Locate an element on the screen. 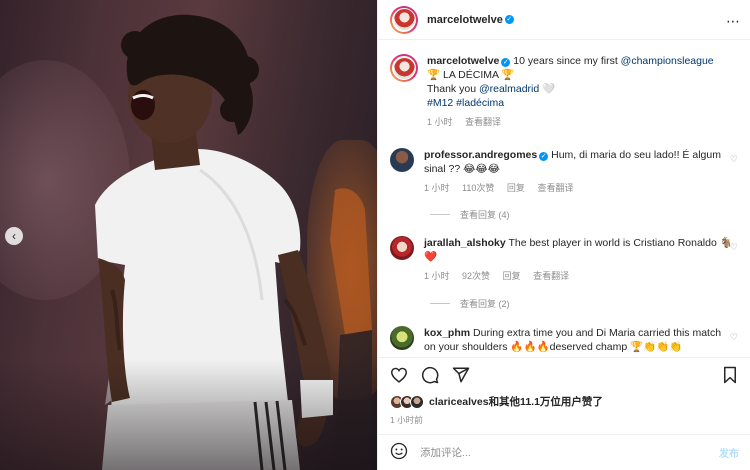  caption-avatar is located at coordinates (404, 68).